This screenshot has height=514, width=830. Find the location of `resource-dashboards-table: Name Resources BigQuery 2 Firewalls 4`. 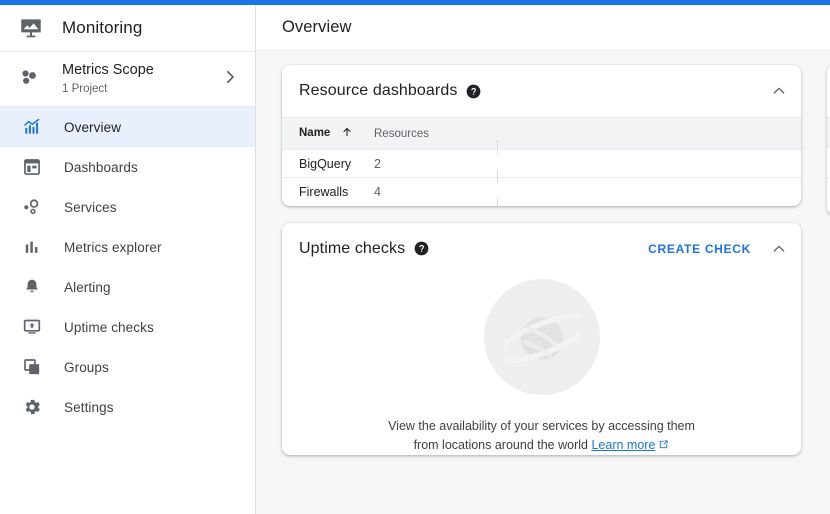

resource-dashboards-table: Name Resources BigQuery 2 Firewalls 4 is located at coordinates (541, 161).